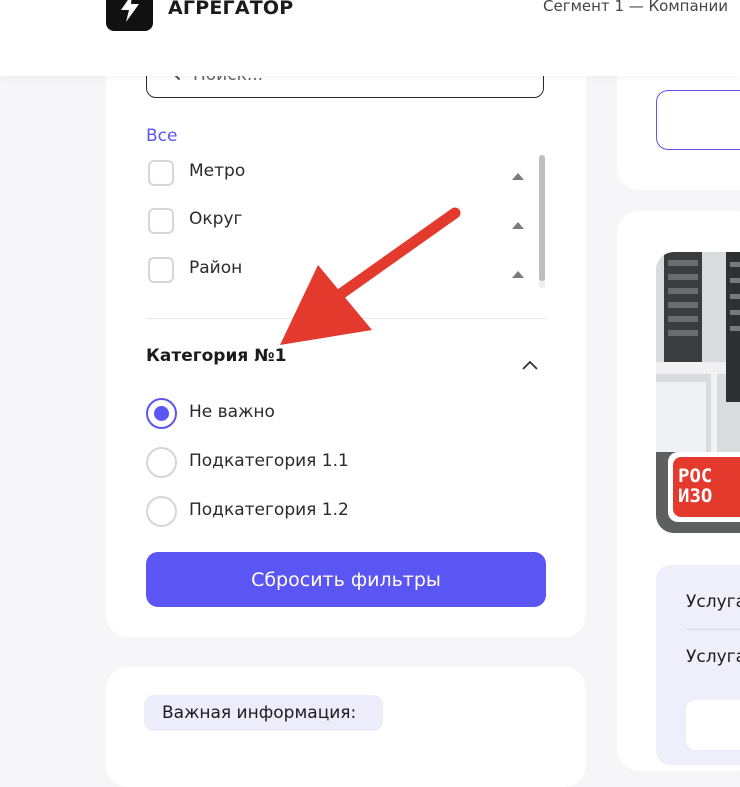 The image size is (740, 787). Describe the element at coordinates (232, 412) in the screenshot. I see `radio-label: Не важно` at that location.